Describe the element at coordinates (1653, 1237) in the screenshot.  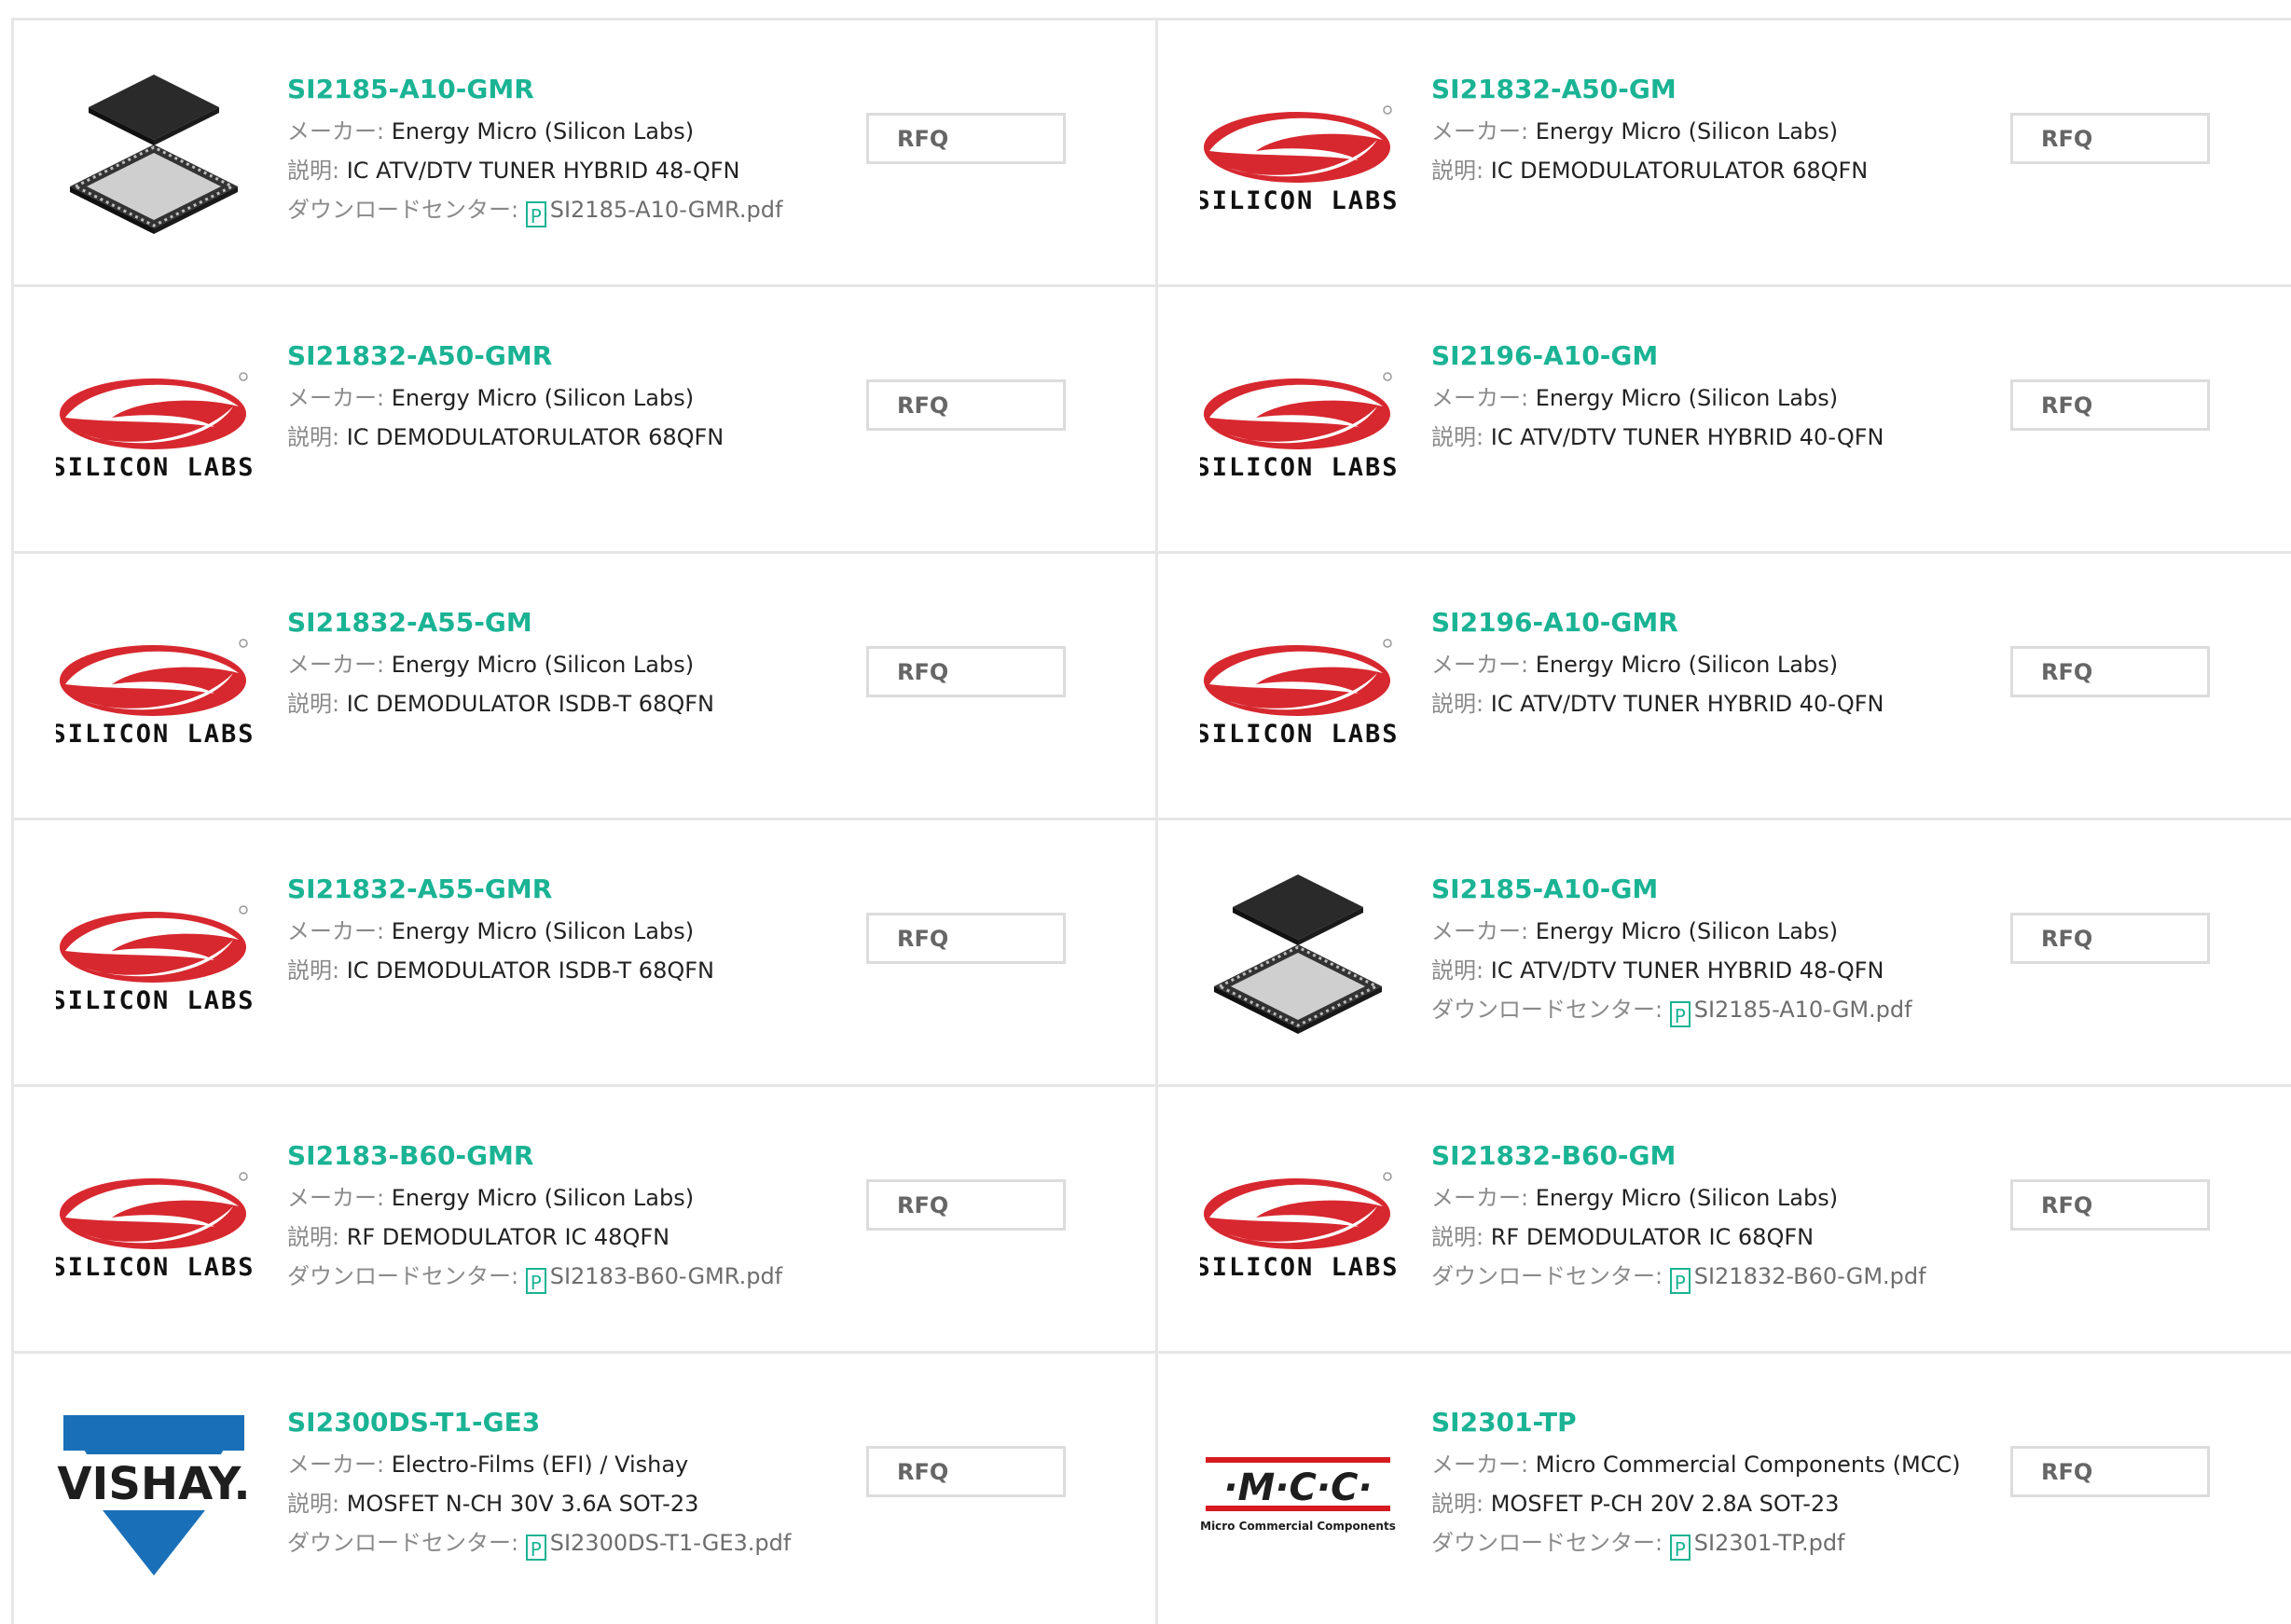
I see `description-value: RF DEMODULATOR IC 68QFN` at that location.